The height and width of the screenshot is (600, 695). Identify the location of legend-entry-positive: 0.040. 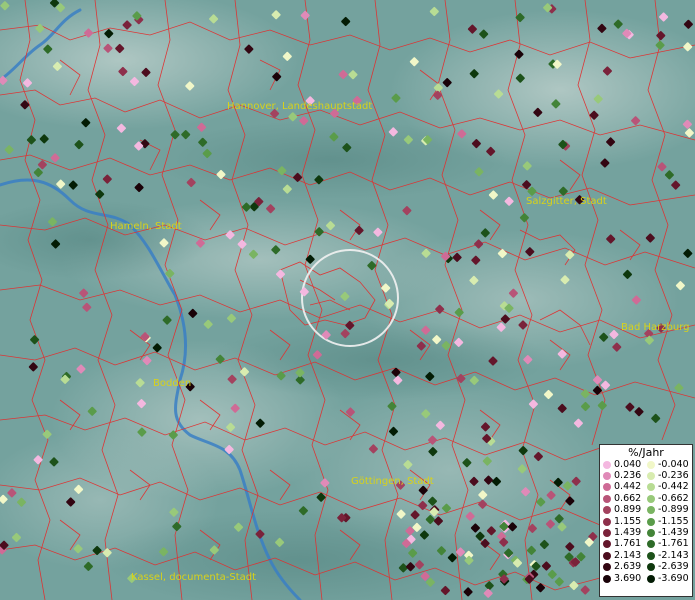
(625, 464).